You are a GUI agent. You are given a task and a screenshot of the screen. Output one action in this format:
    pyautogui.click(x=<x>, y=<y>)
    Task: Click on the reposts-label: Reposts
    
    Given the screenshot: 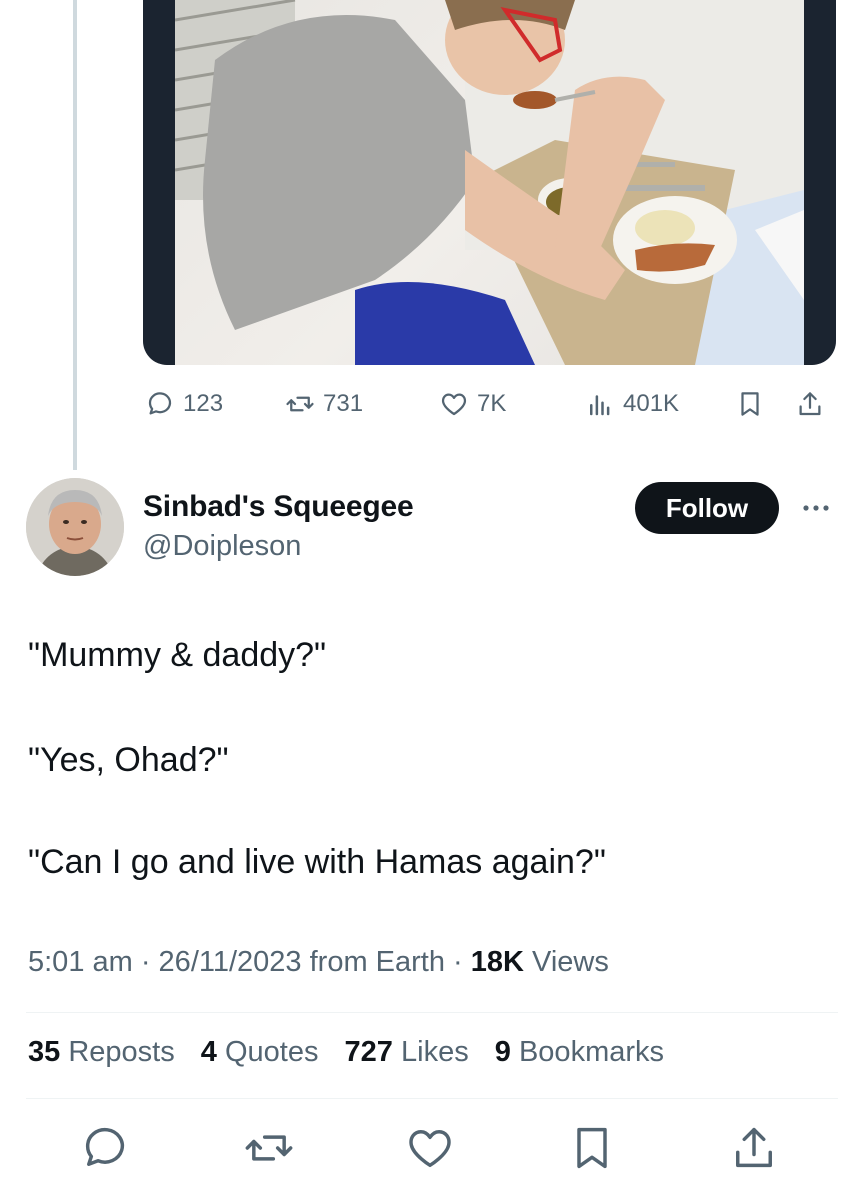 What is the action you would take?
    pyautogui.click(x=117, y=1052)
    